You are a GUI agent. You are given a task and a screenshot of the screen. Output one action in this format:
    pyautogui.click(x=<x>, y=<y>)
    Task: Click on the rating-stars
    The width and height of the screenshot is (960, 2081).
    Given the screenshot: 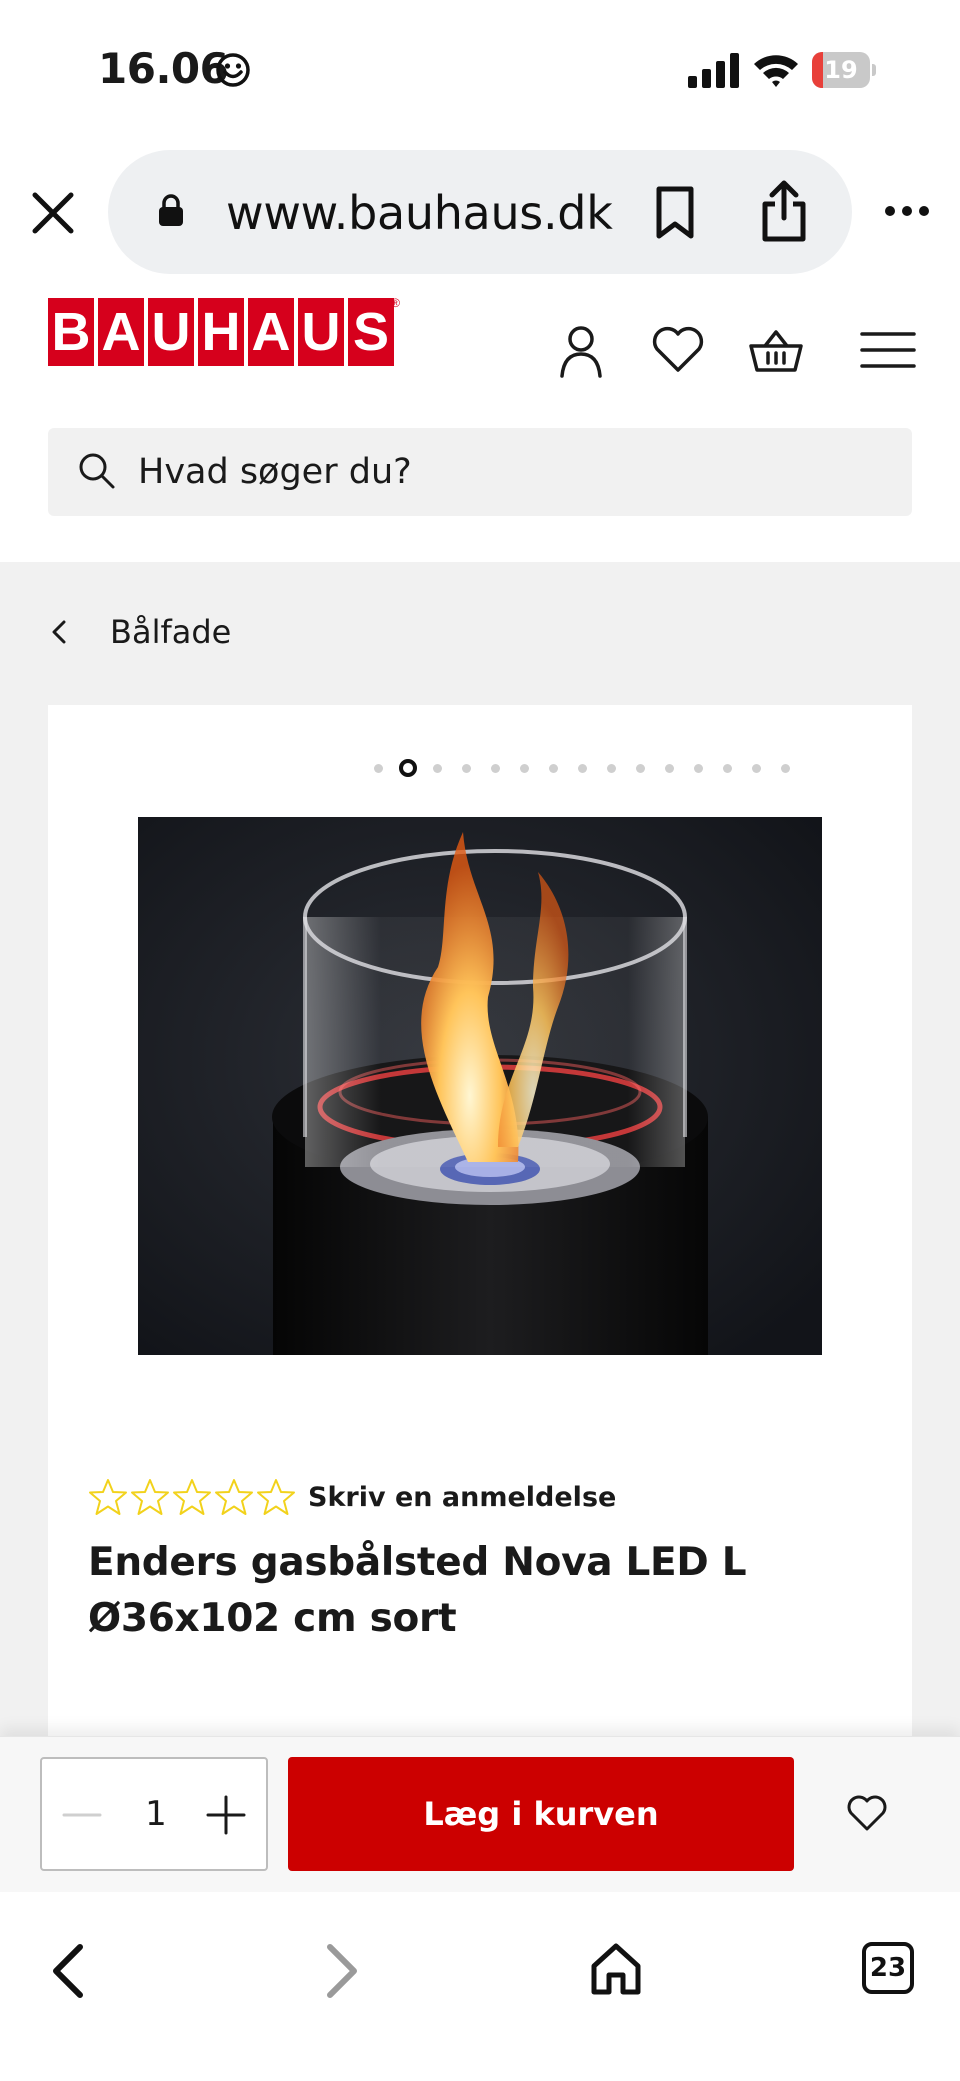 What is the action you would take?
    pyautogui.click(x=192, y=1497)
    